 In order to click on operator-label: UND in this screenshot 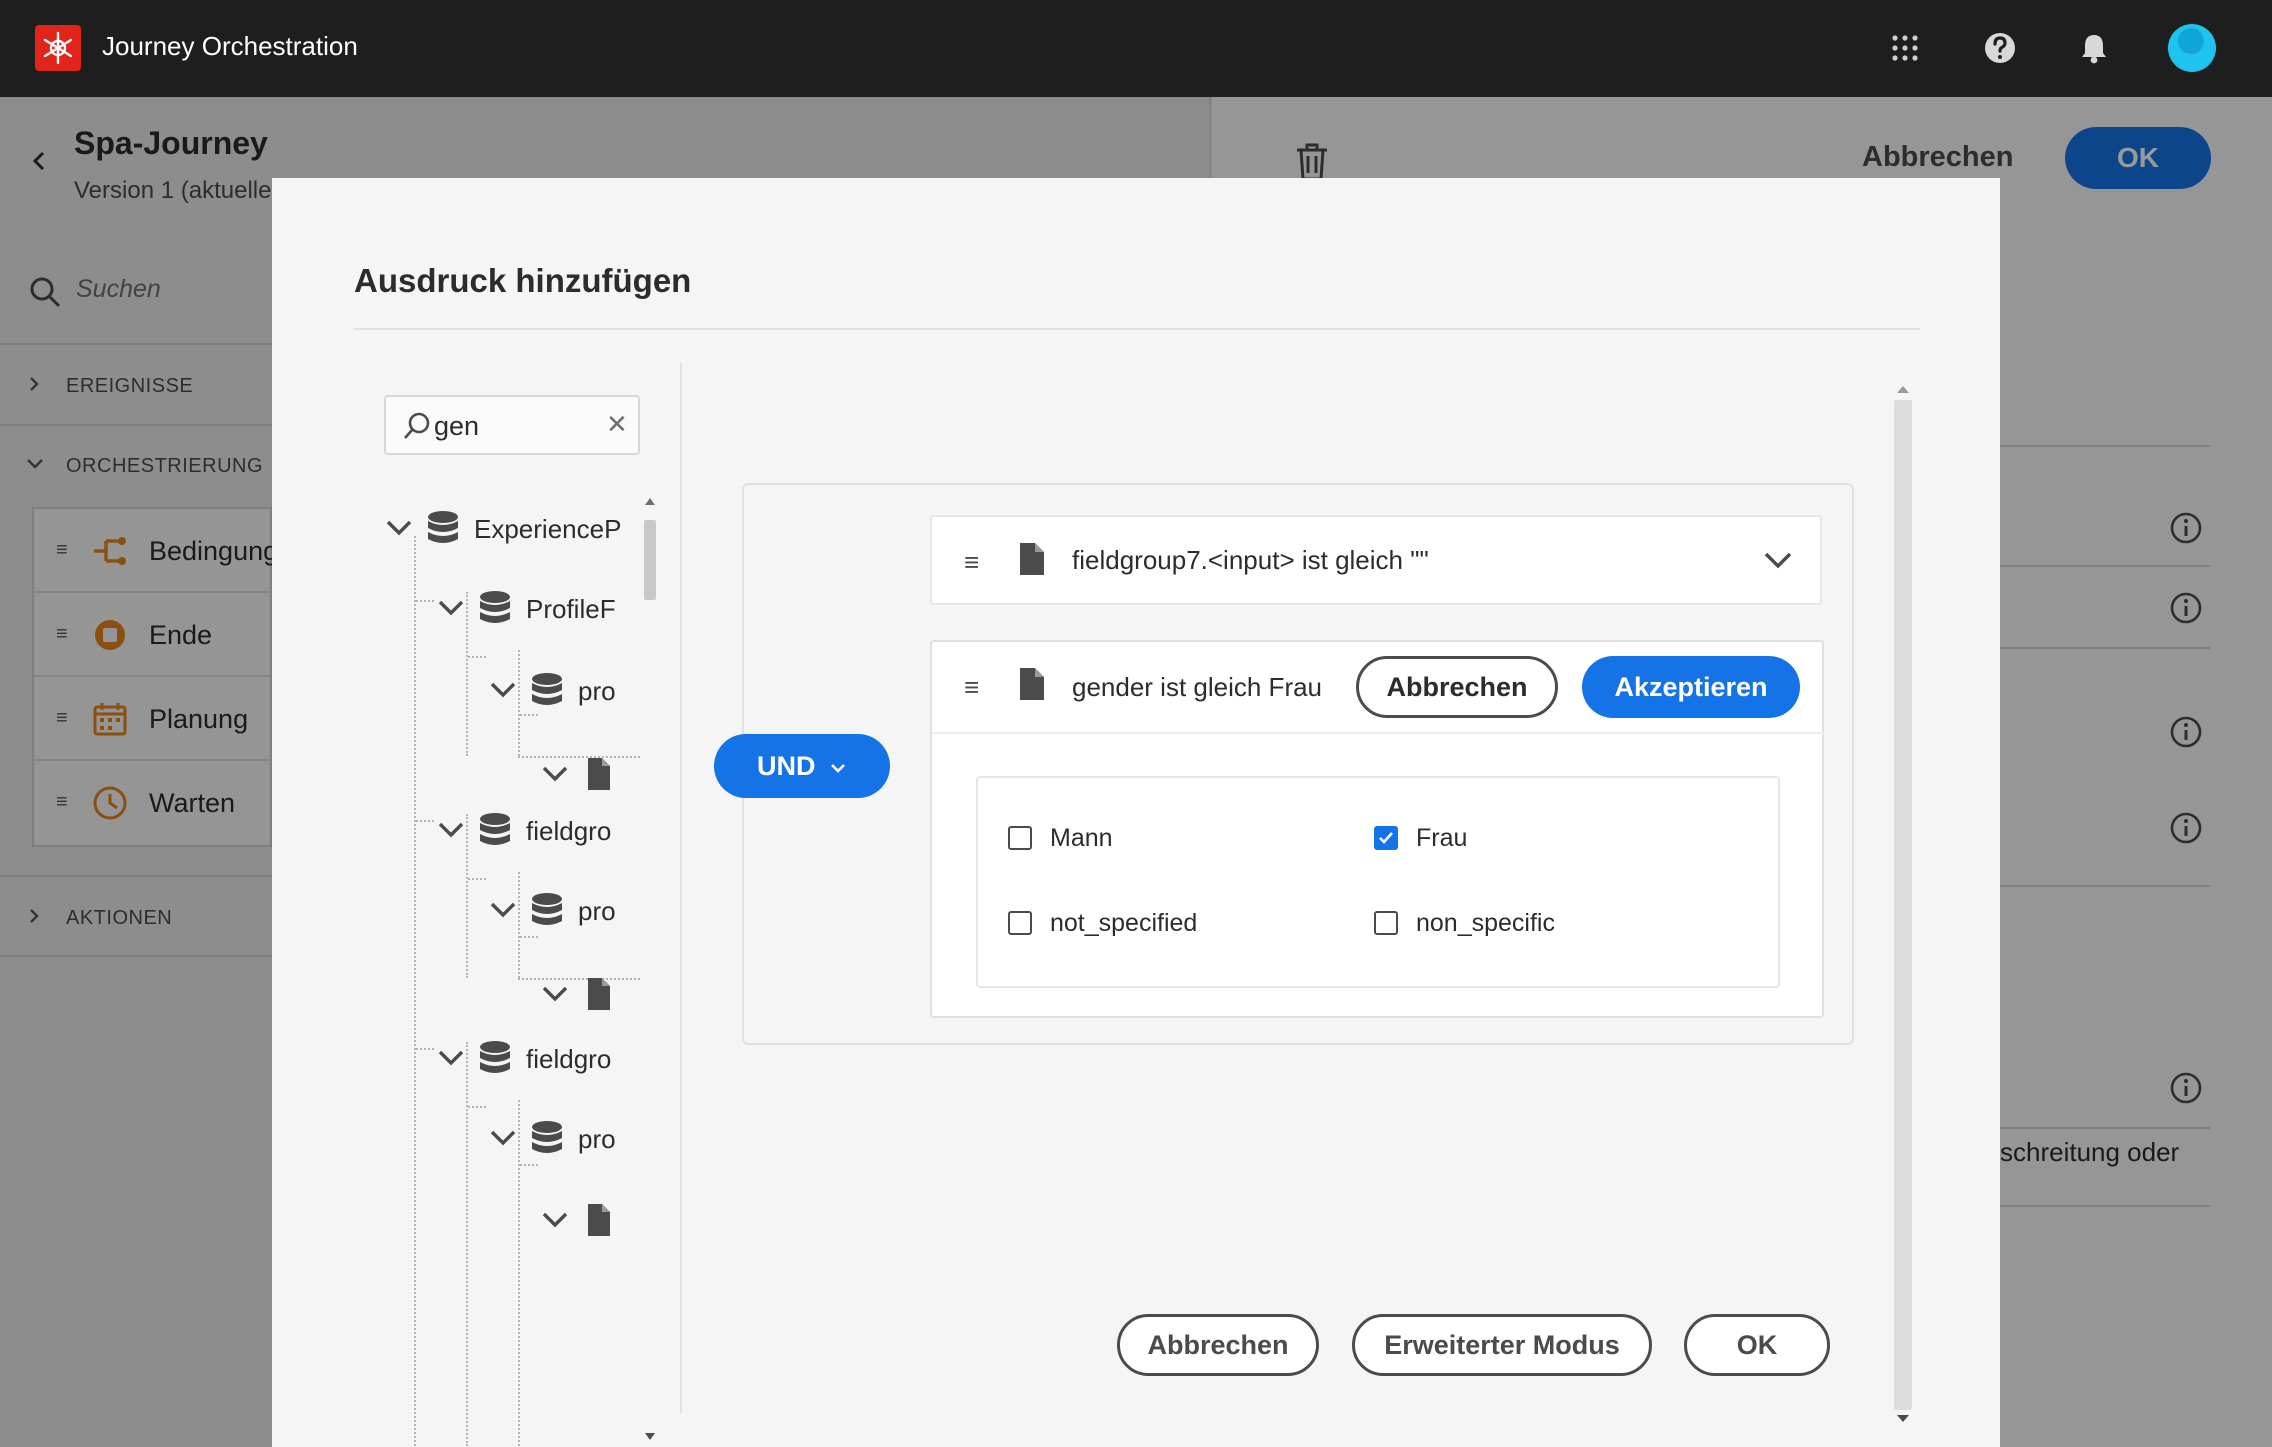, I will do `click(786, 766)`.